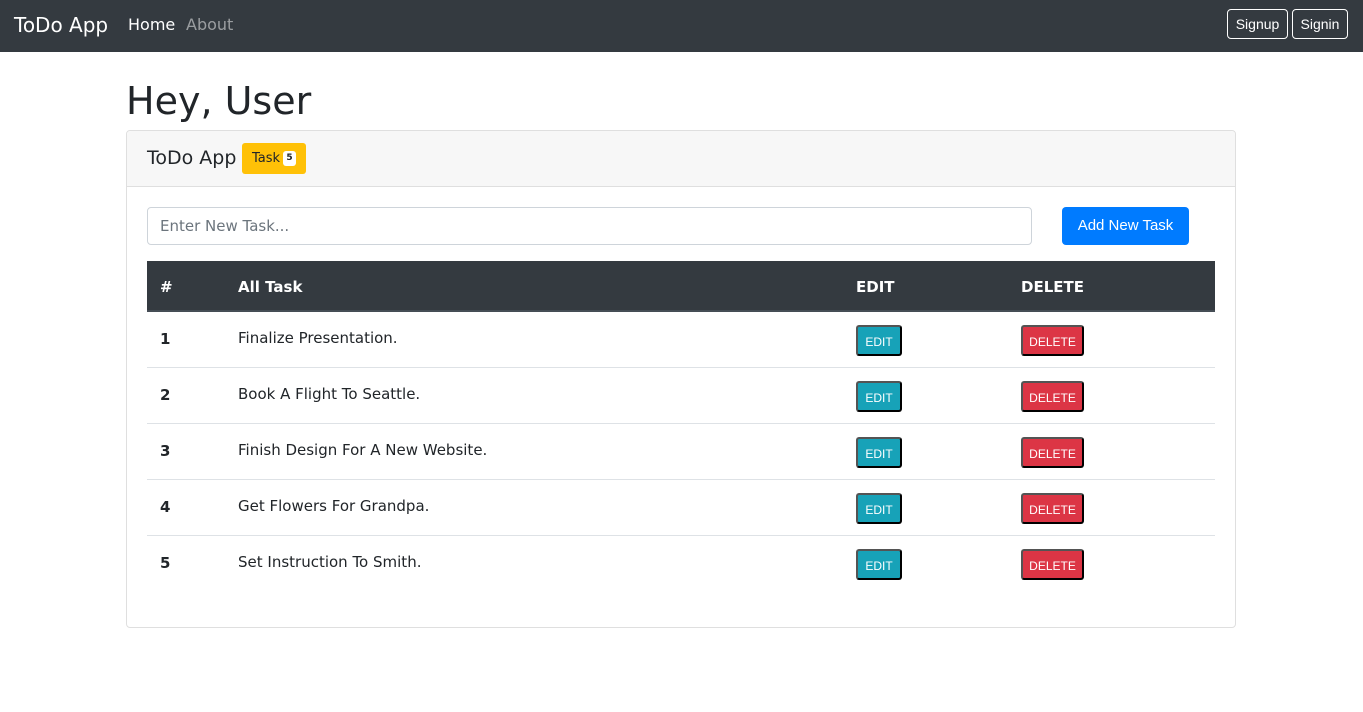 The image size is (1363, 712). Describe the element at coordinates (151, 25) in the screenshot. I see `nav-link-home: Home` at that location.